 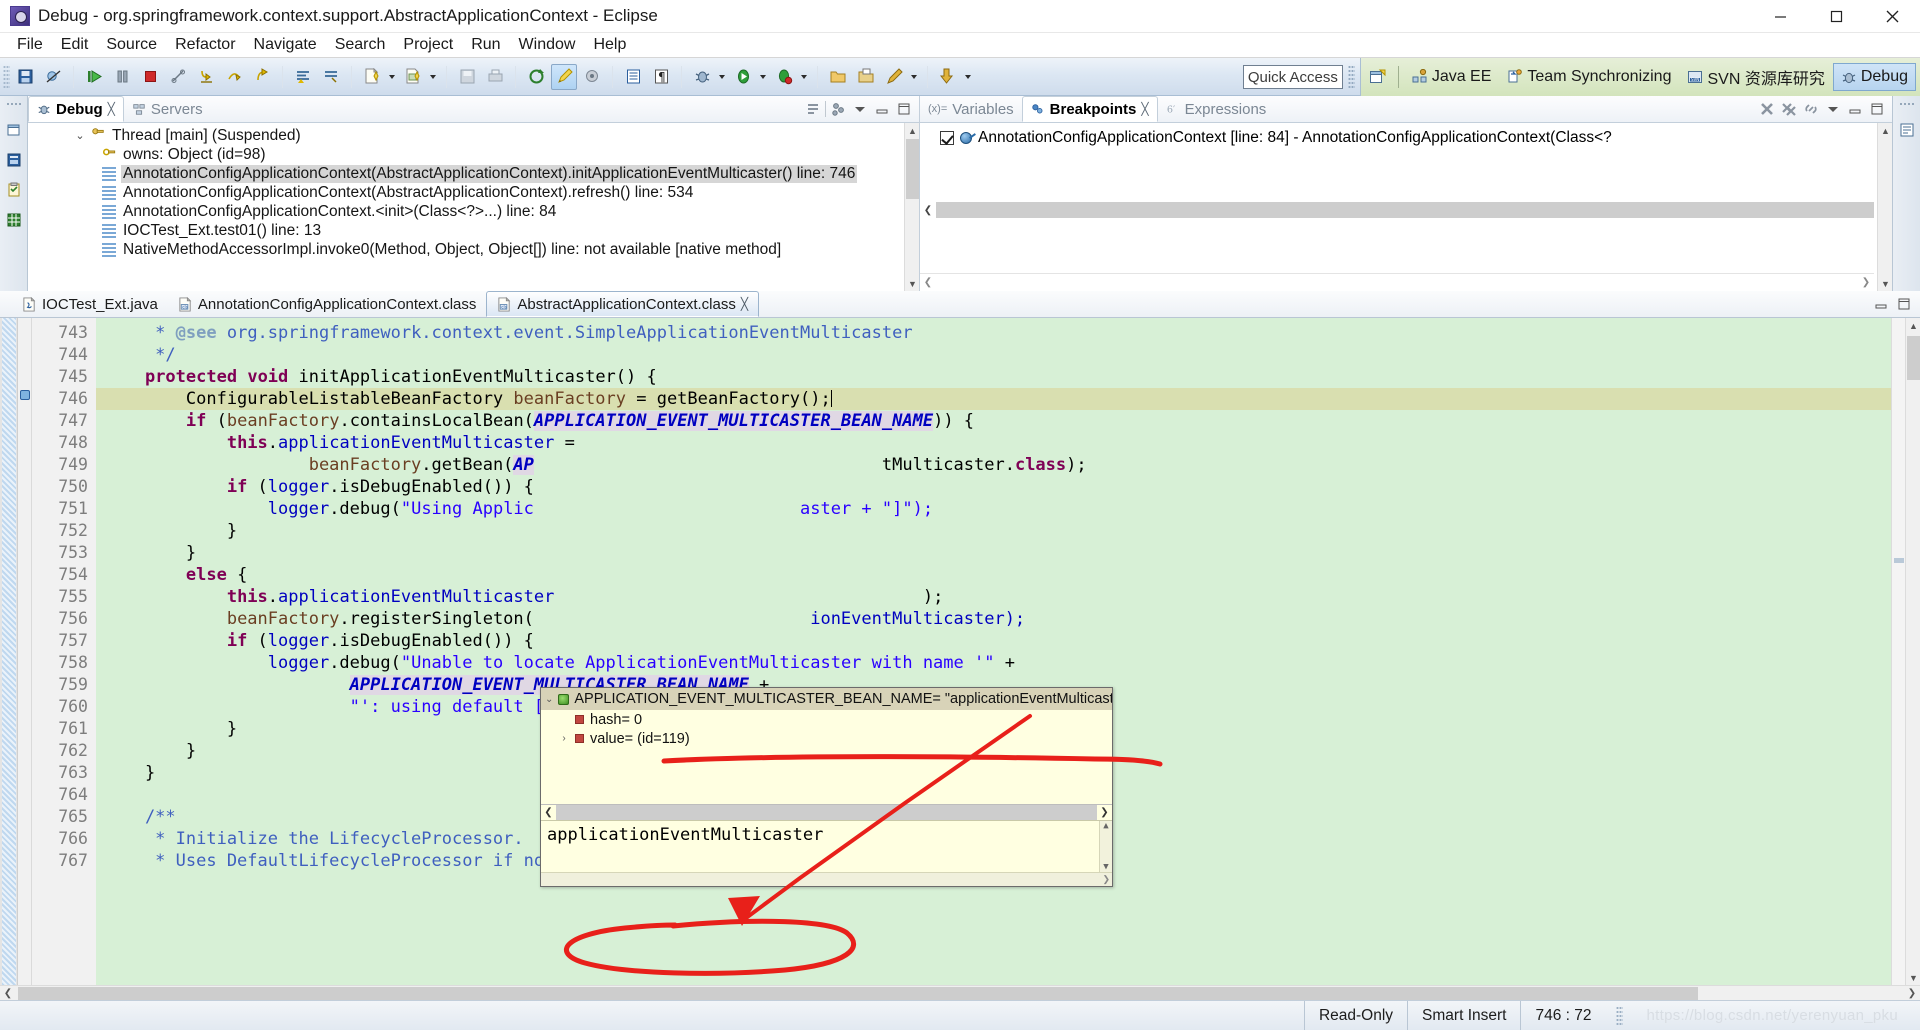 What do you see at coordinates (826, 879) in the screenshot?
I see `inspect-popup-resize-bar: ❯` at bounding box center [826, 879].